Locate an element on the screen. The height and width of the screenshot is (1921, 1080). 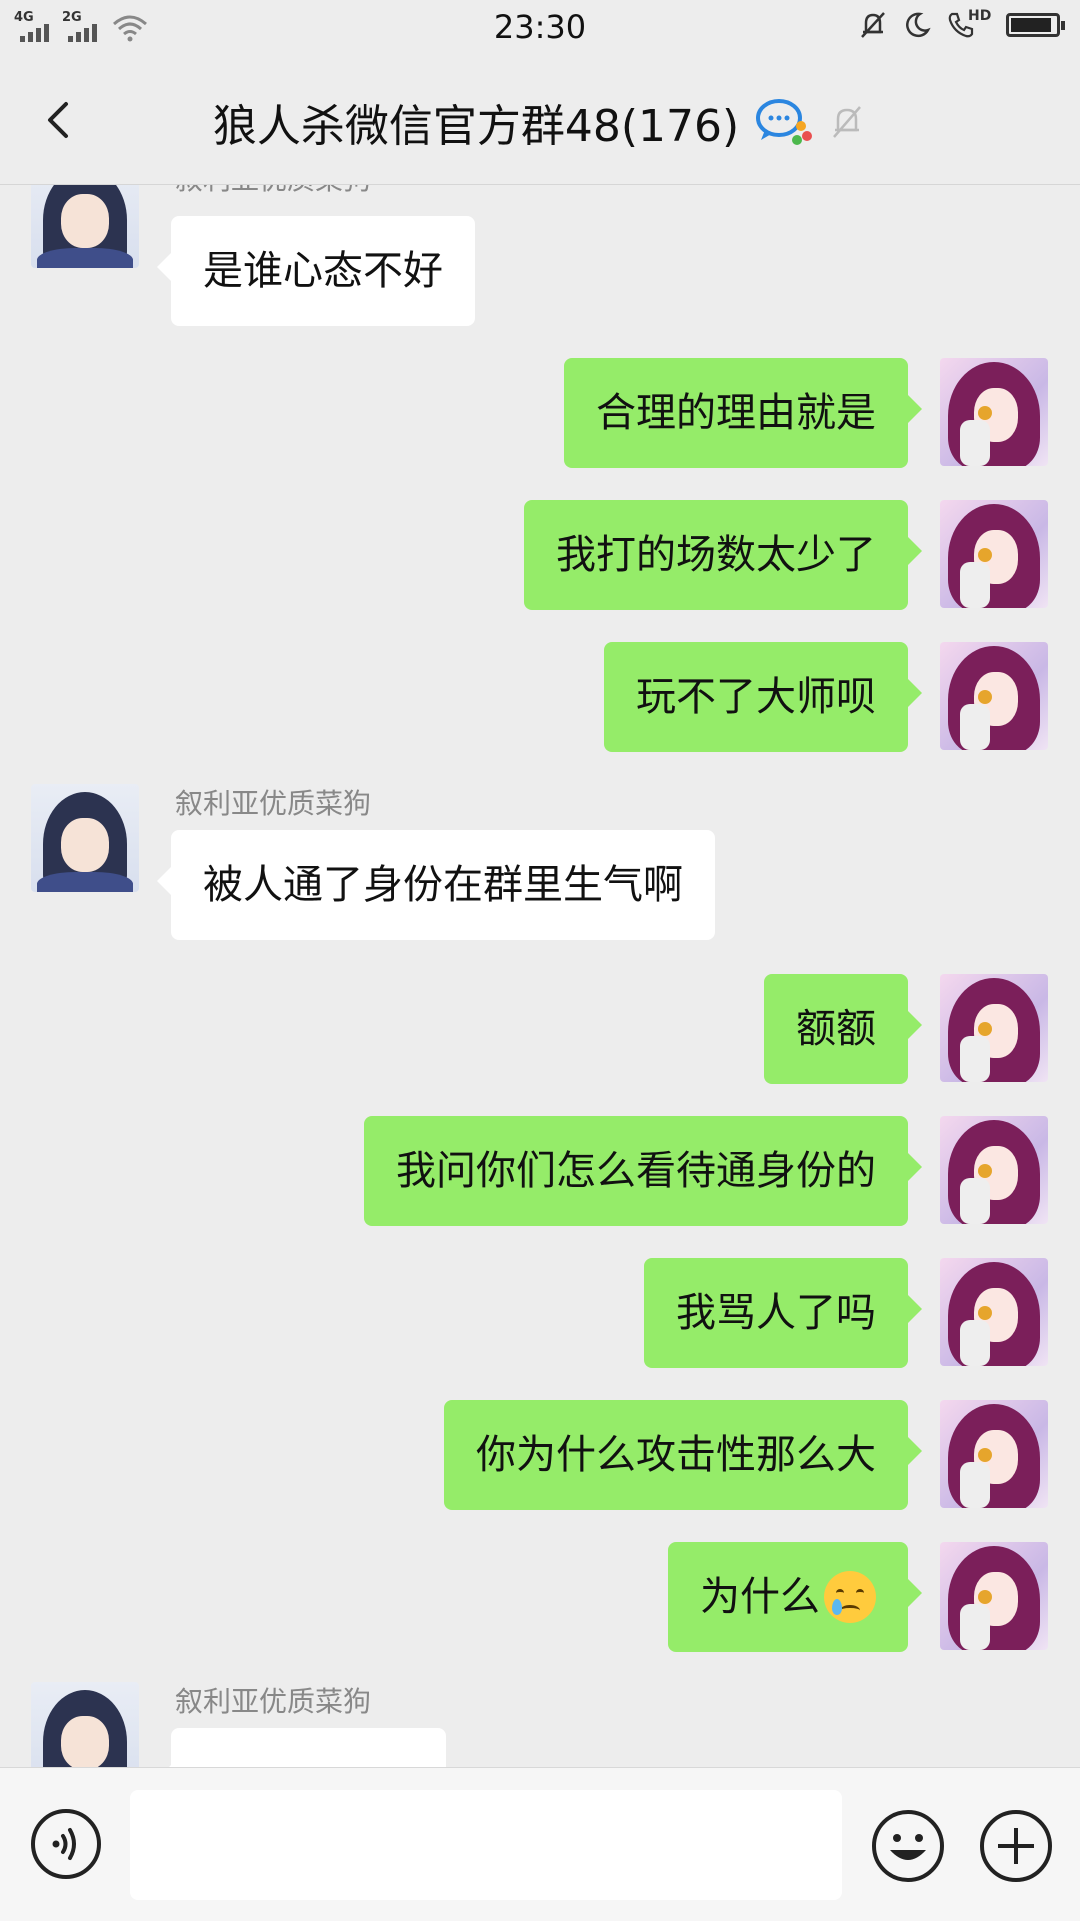
message-bubble: 额额 is located at coordinates (843, 1029).